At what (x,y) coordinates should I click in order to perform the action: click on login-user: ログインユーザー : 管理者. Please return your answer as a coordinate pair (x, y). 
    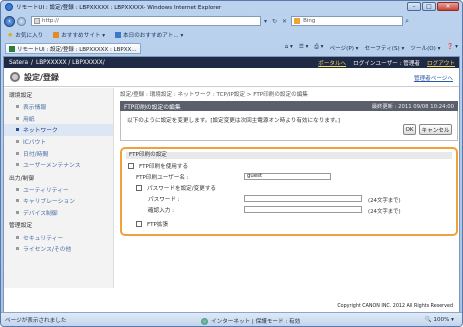
    Looking at the image, I should click on (387, 64).